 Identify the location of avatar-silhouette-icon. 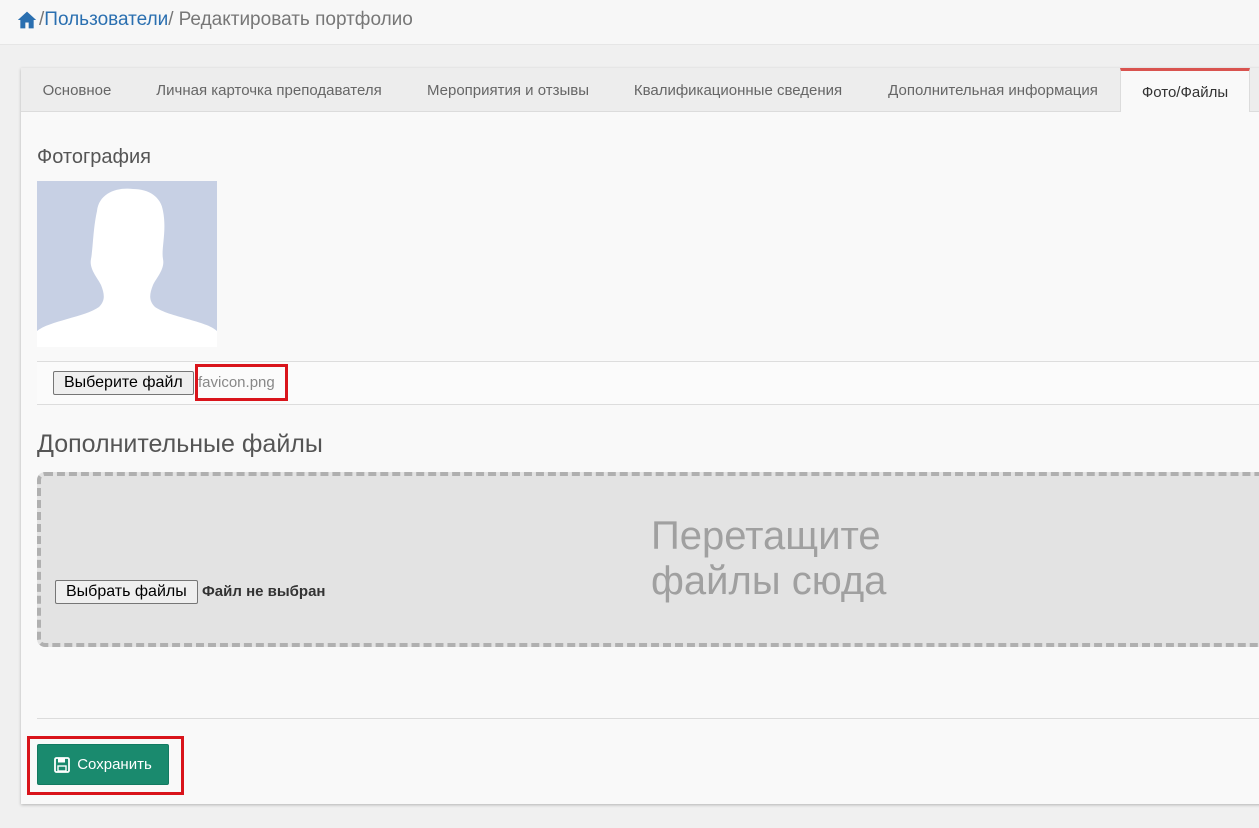
(127, 267).